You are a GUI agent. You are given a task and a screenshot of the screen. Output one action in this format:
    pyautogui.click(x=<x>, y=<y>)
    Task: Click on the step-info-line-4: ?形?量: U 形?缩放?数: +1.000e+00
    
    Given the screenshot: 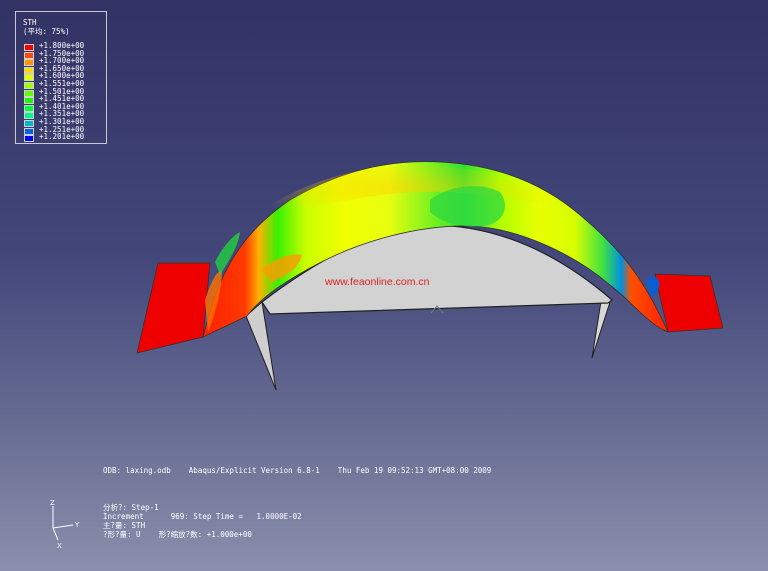 What is the action you would take?
    pyautogui.click(x=177, y=534)
    